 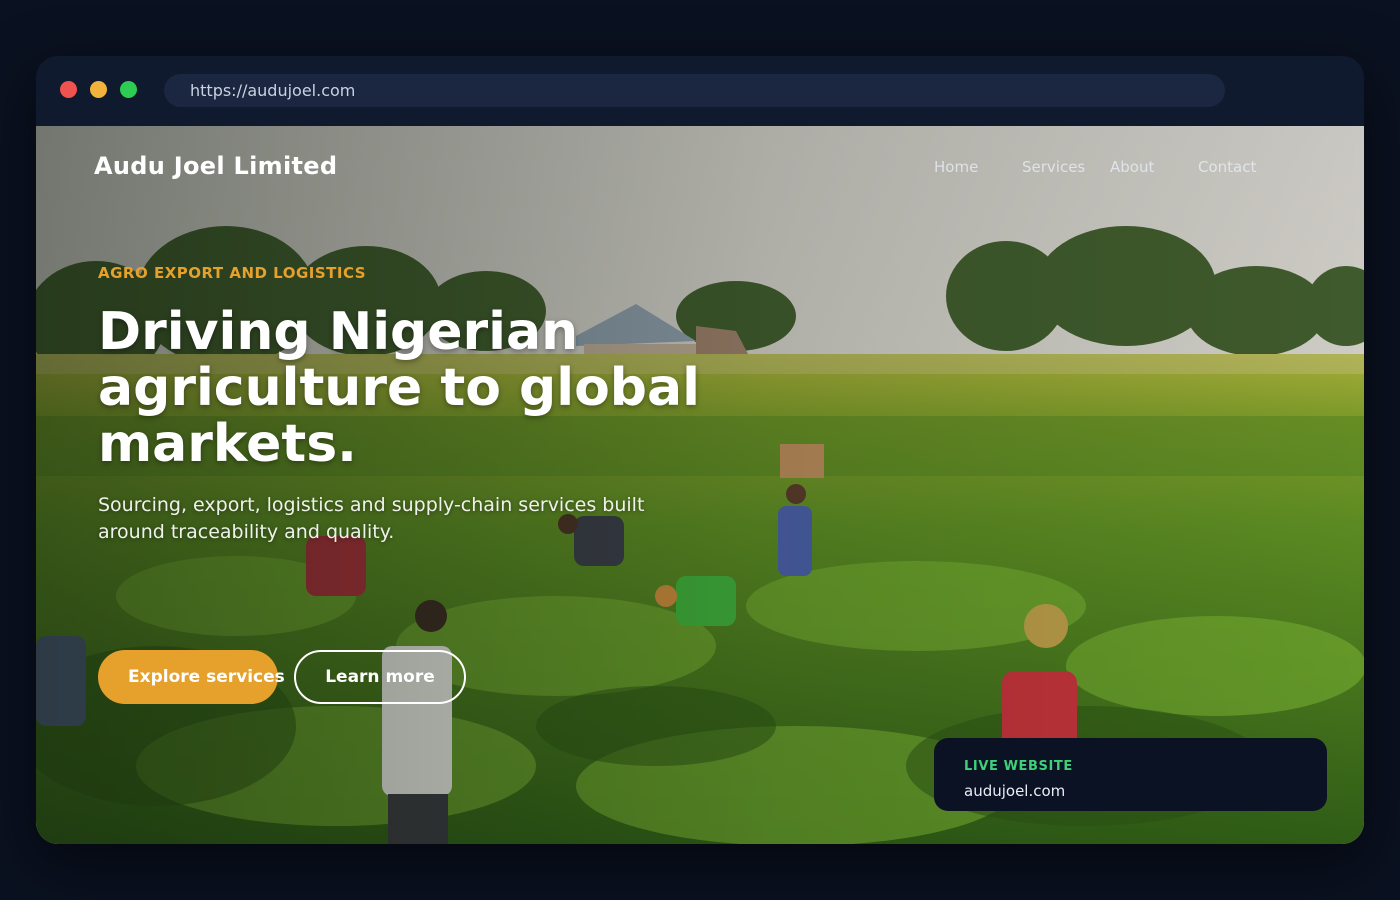 What do you see at coordinates (128, 89) in the screenshot?
I see `maximize-window-dot` at bounding box center [128, 89].